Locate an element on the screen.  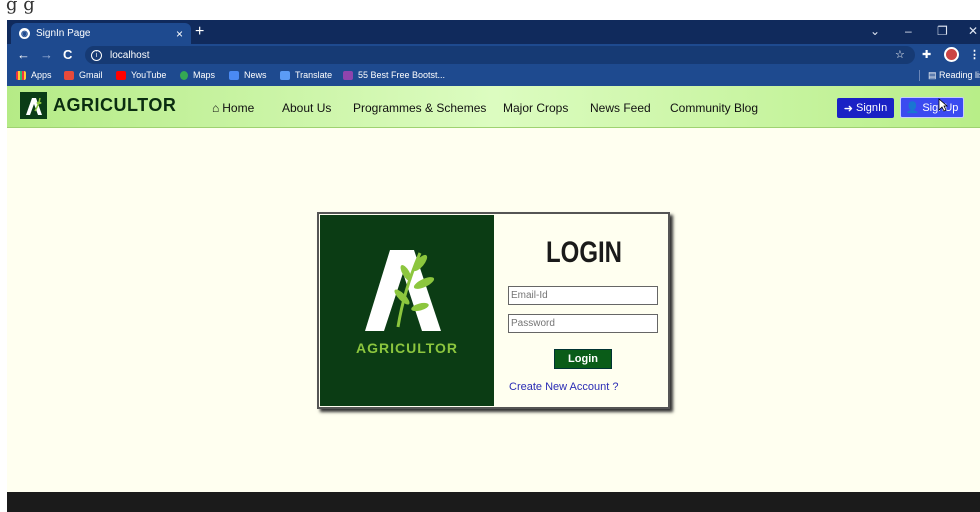
url-text: localhost is located at coordinates (130, 55).